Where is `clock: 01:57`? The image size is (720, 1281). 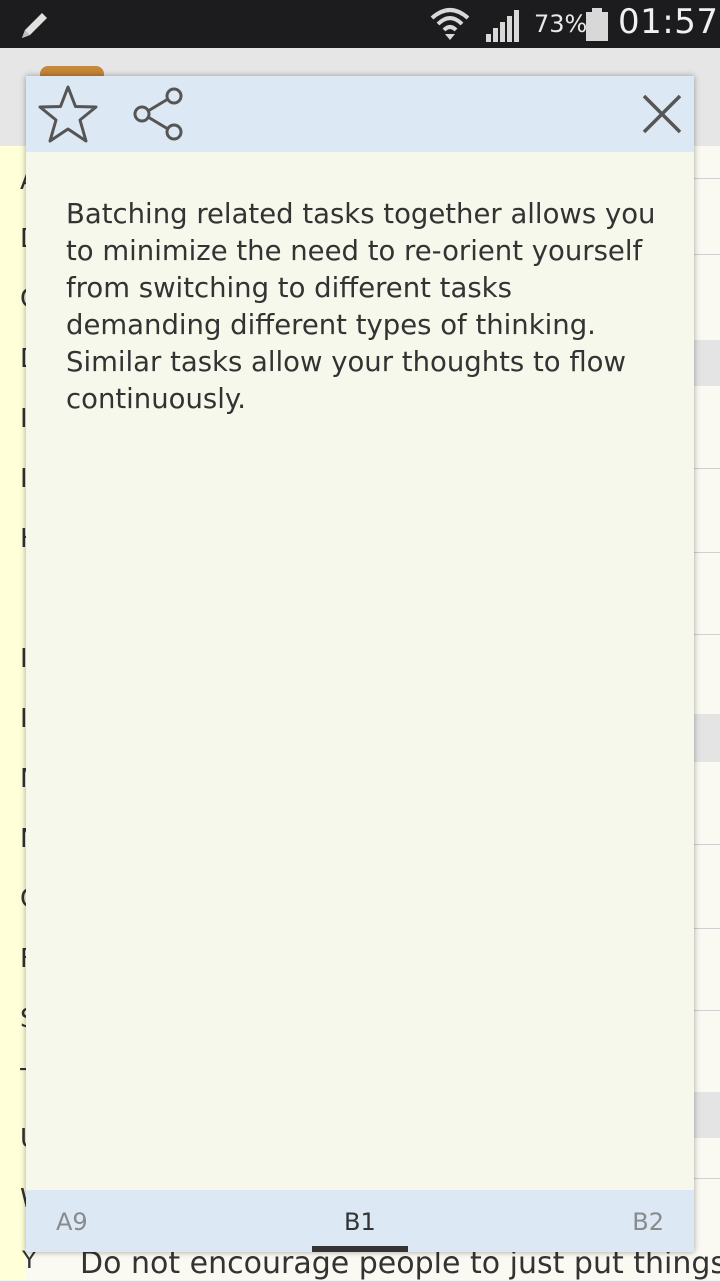
clock: 01:57 is located at coordinates (668, 22).